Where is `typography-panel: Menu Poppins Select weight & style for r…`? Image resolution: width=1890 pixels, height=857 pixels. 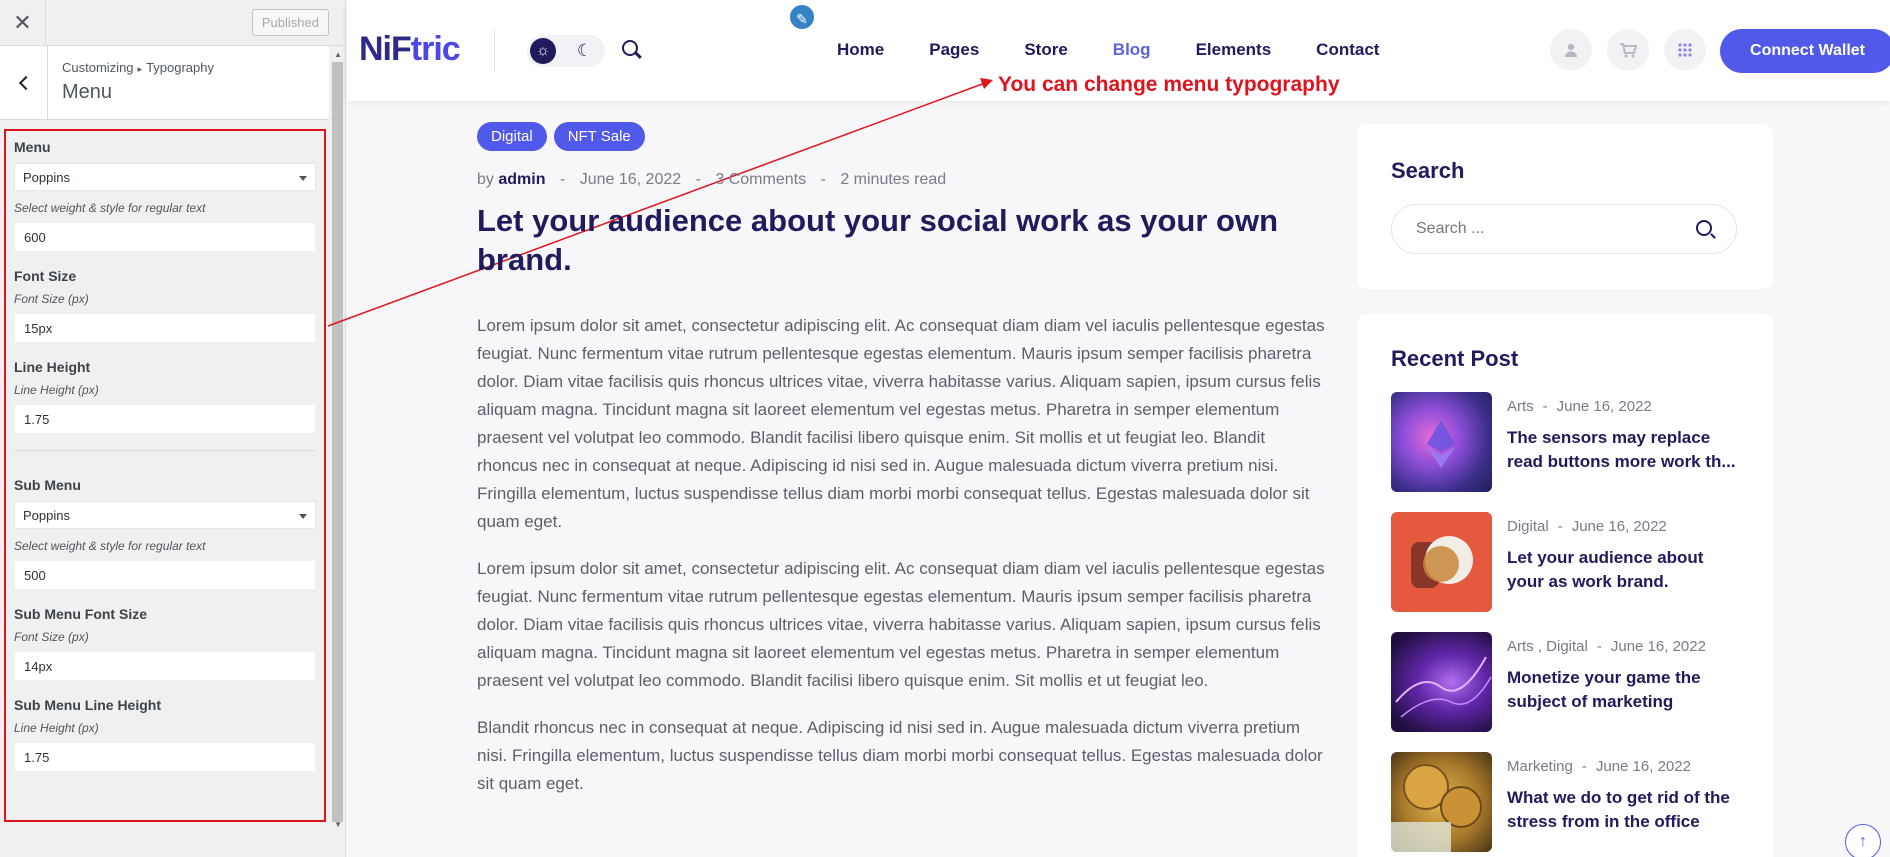
typography-panel: Menu Poppins Select weight & style for r… is located at coordinates (165, 475).